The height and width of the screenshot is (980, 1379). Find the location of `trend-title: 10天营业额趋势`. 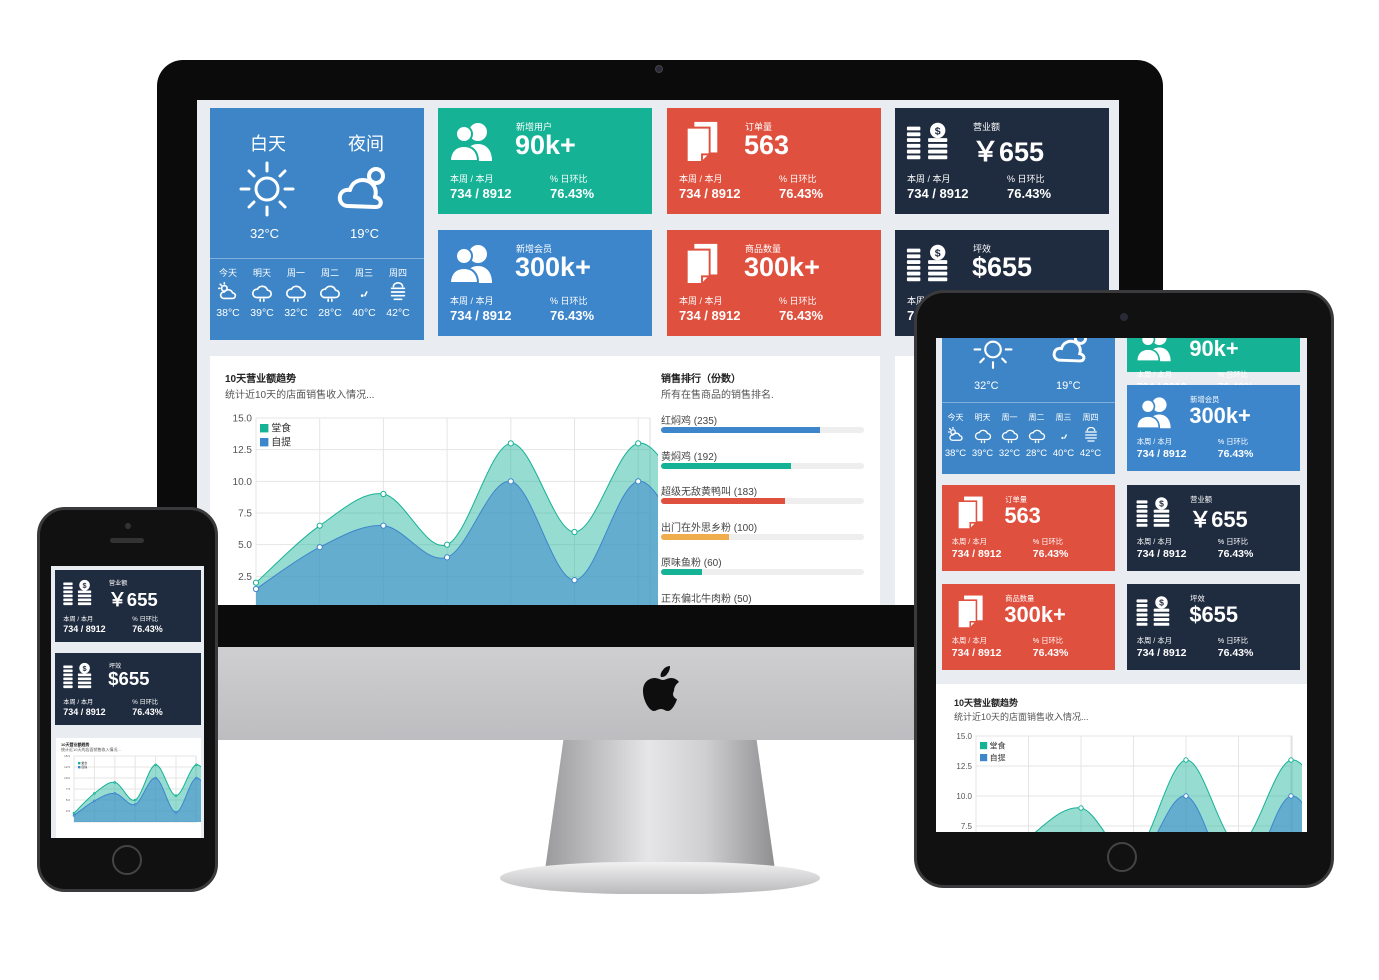

trend-title: 10天营业额趋势 is located at coordinates (261, 379).